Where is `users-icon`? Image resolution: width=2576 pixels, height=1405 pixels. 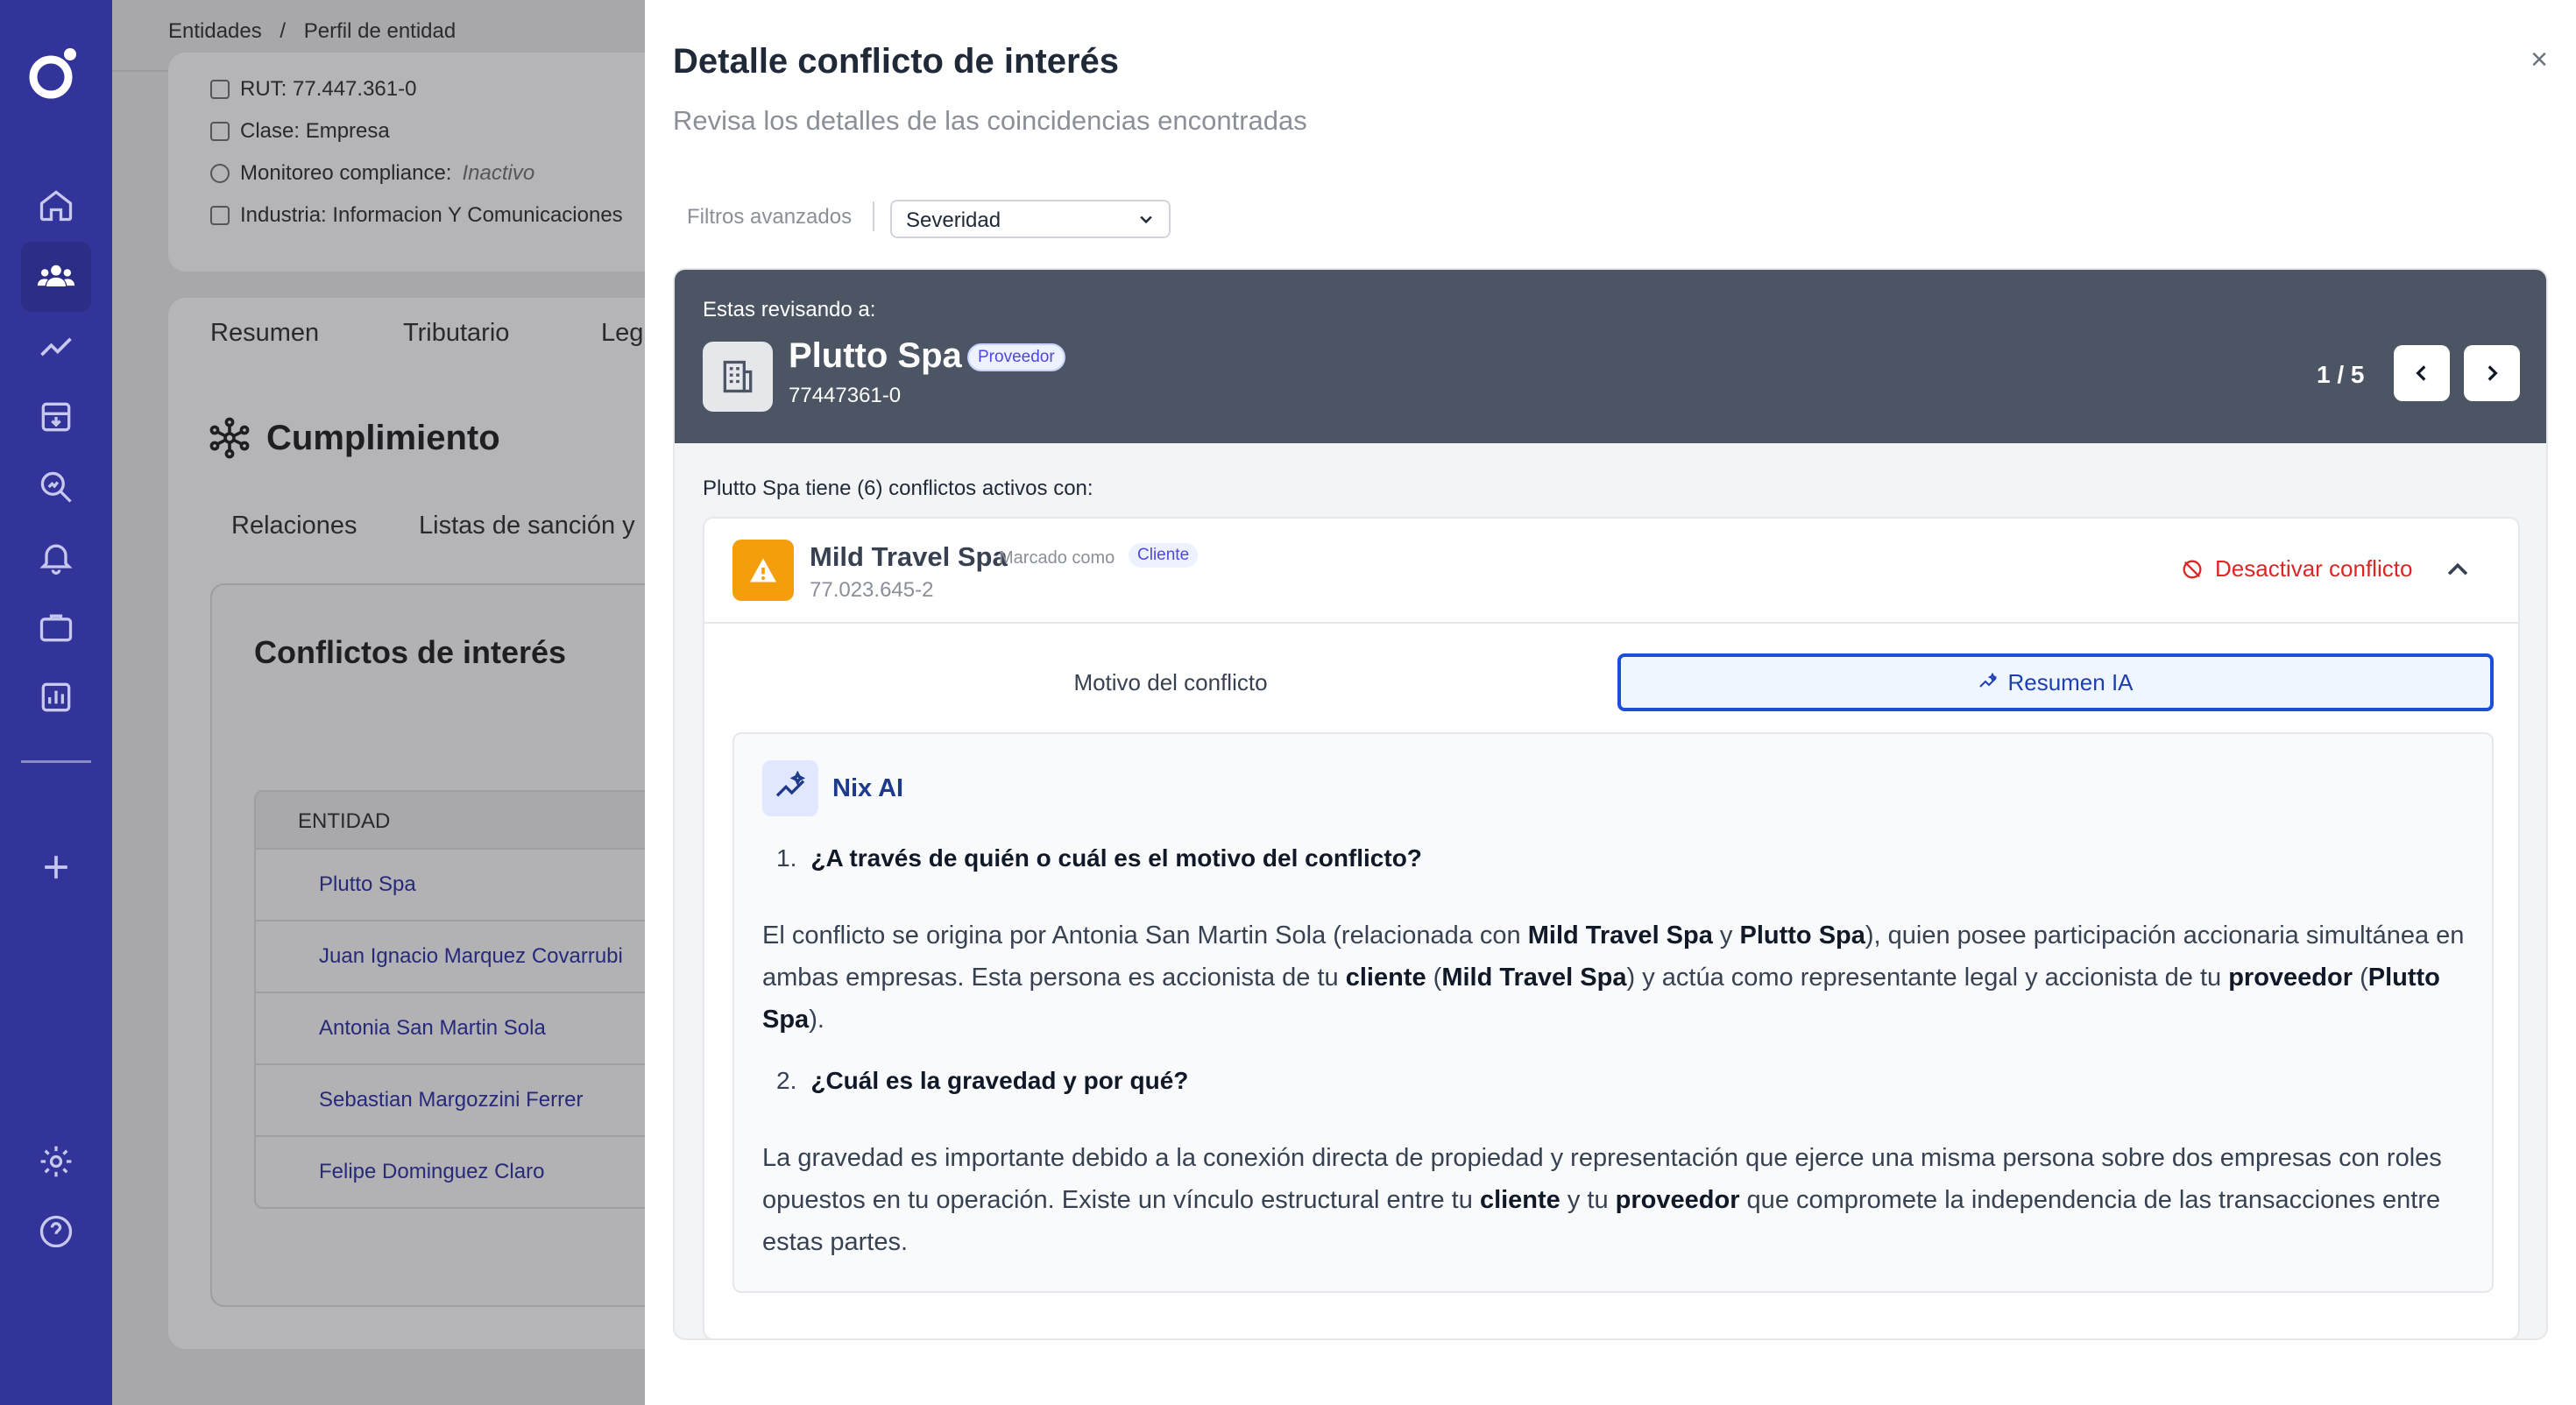 users-icon is located at coordinates (56, 275).